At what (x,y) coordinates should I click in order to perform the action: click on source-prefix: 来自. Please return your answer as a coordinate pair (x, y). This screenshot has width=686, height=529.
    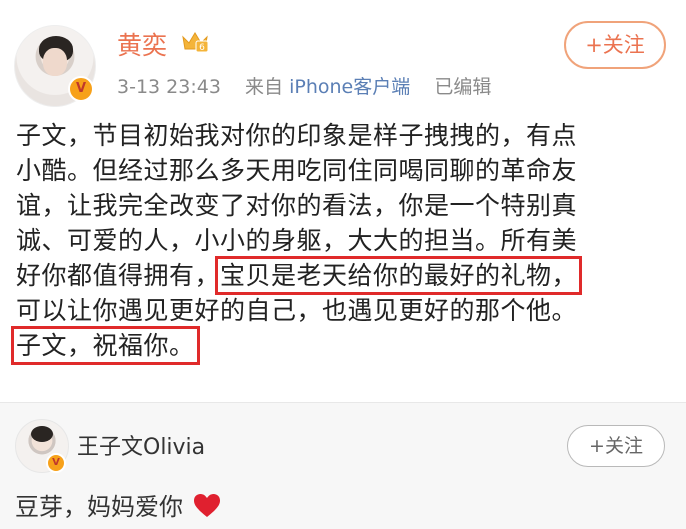
    Looking at the image, I should click on (264, 87).